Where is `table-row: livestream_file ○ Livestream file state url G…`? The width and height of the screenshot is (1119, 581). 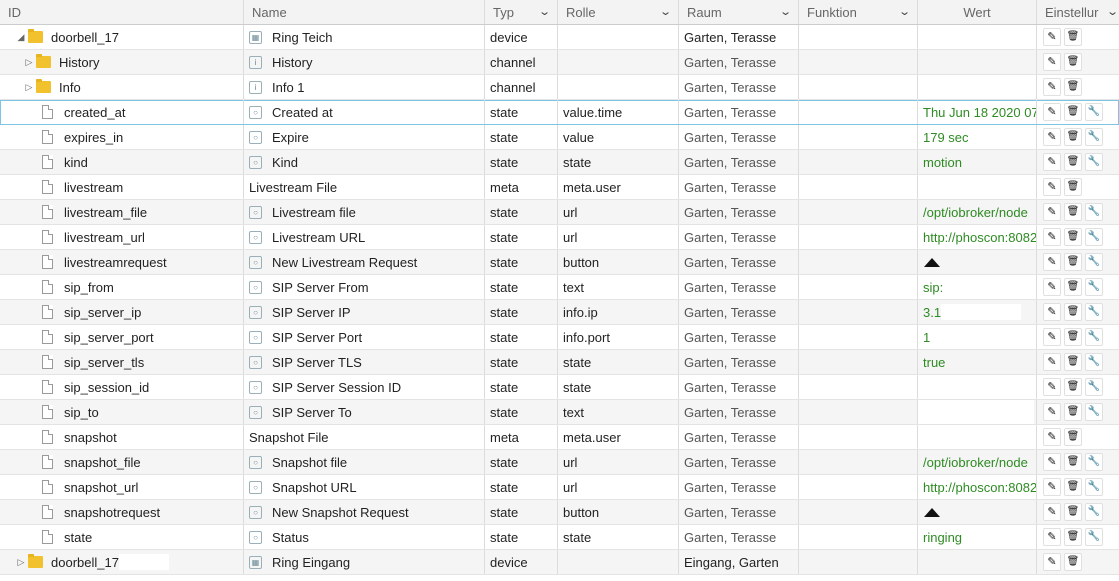
table-row: livestream_file ○ Livestream file state url G… is located at coordinates (559, 212).